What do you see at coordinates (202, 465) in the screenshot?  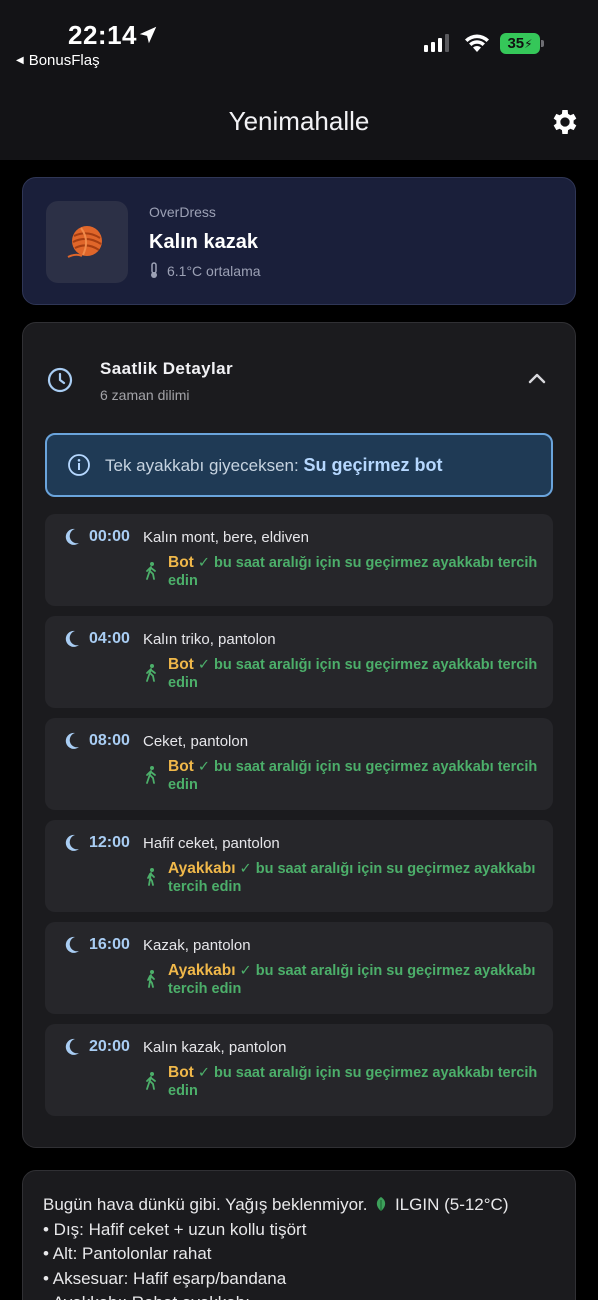 I see `tip-label: Tek ayakkabı giyeceksen:` at bounding box center [202, 465].